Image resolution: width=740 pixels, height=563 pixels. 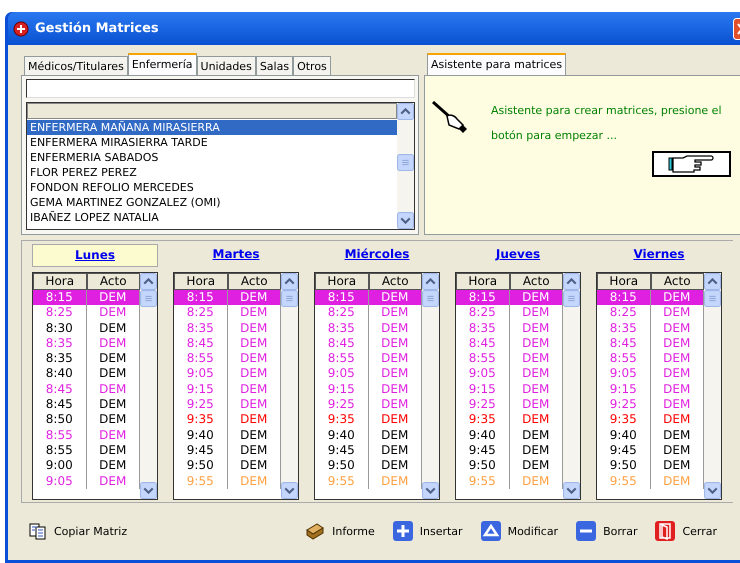 I want to click on table-cell: 9:00, so click(x=59, y=466).